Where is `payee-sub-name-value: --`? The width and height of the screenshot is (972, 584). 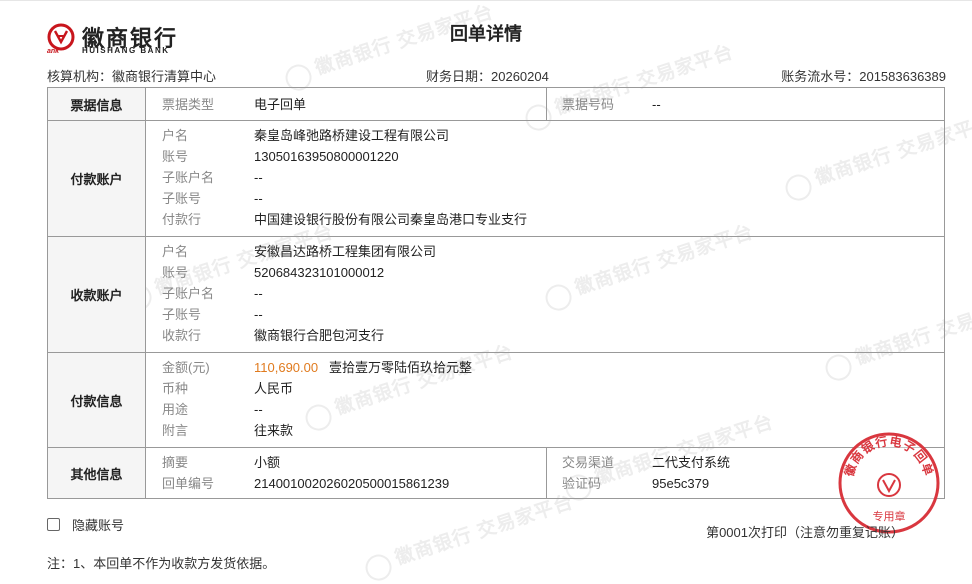
payee-sub-name-value: -- is located at coordinates (258, 293).